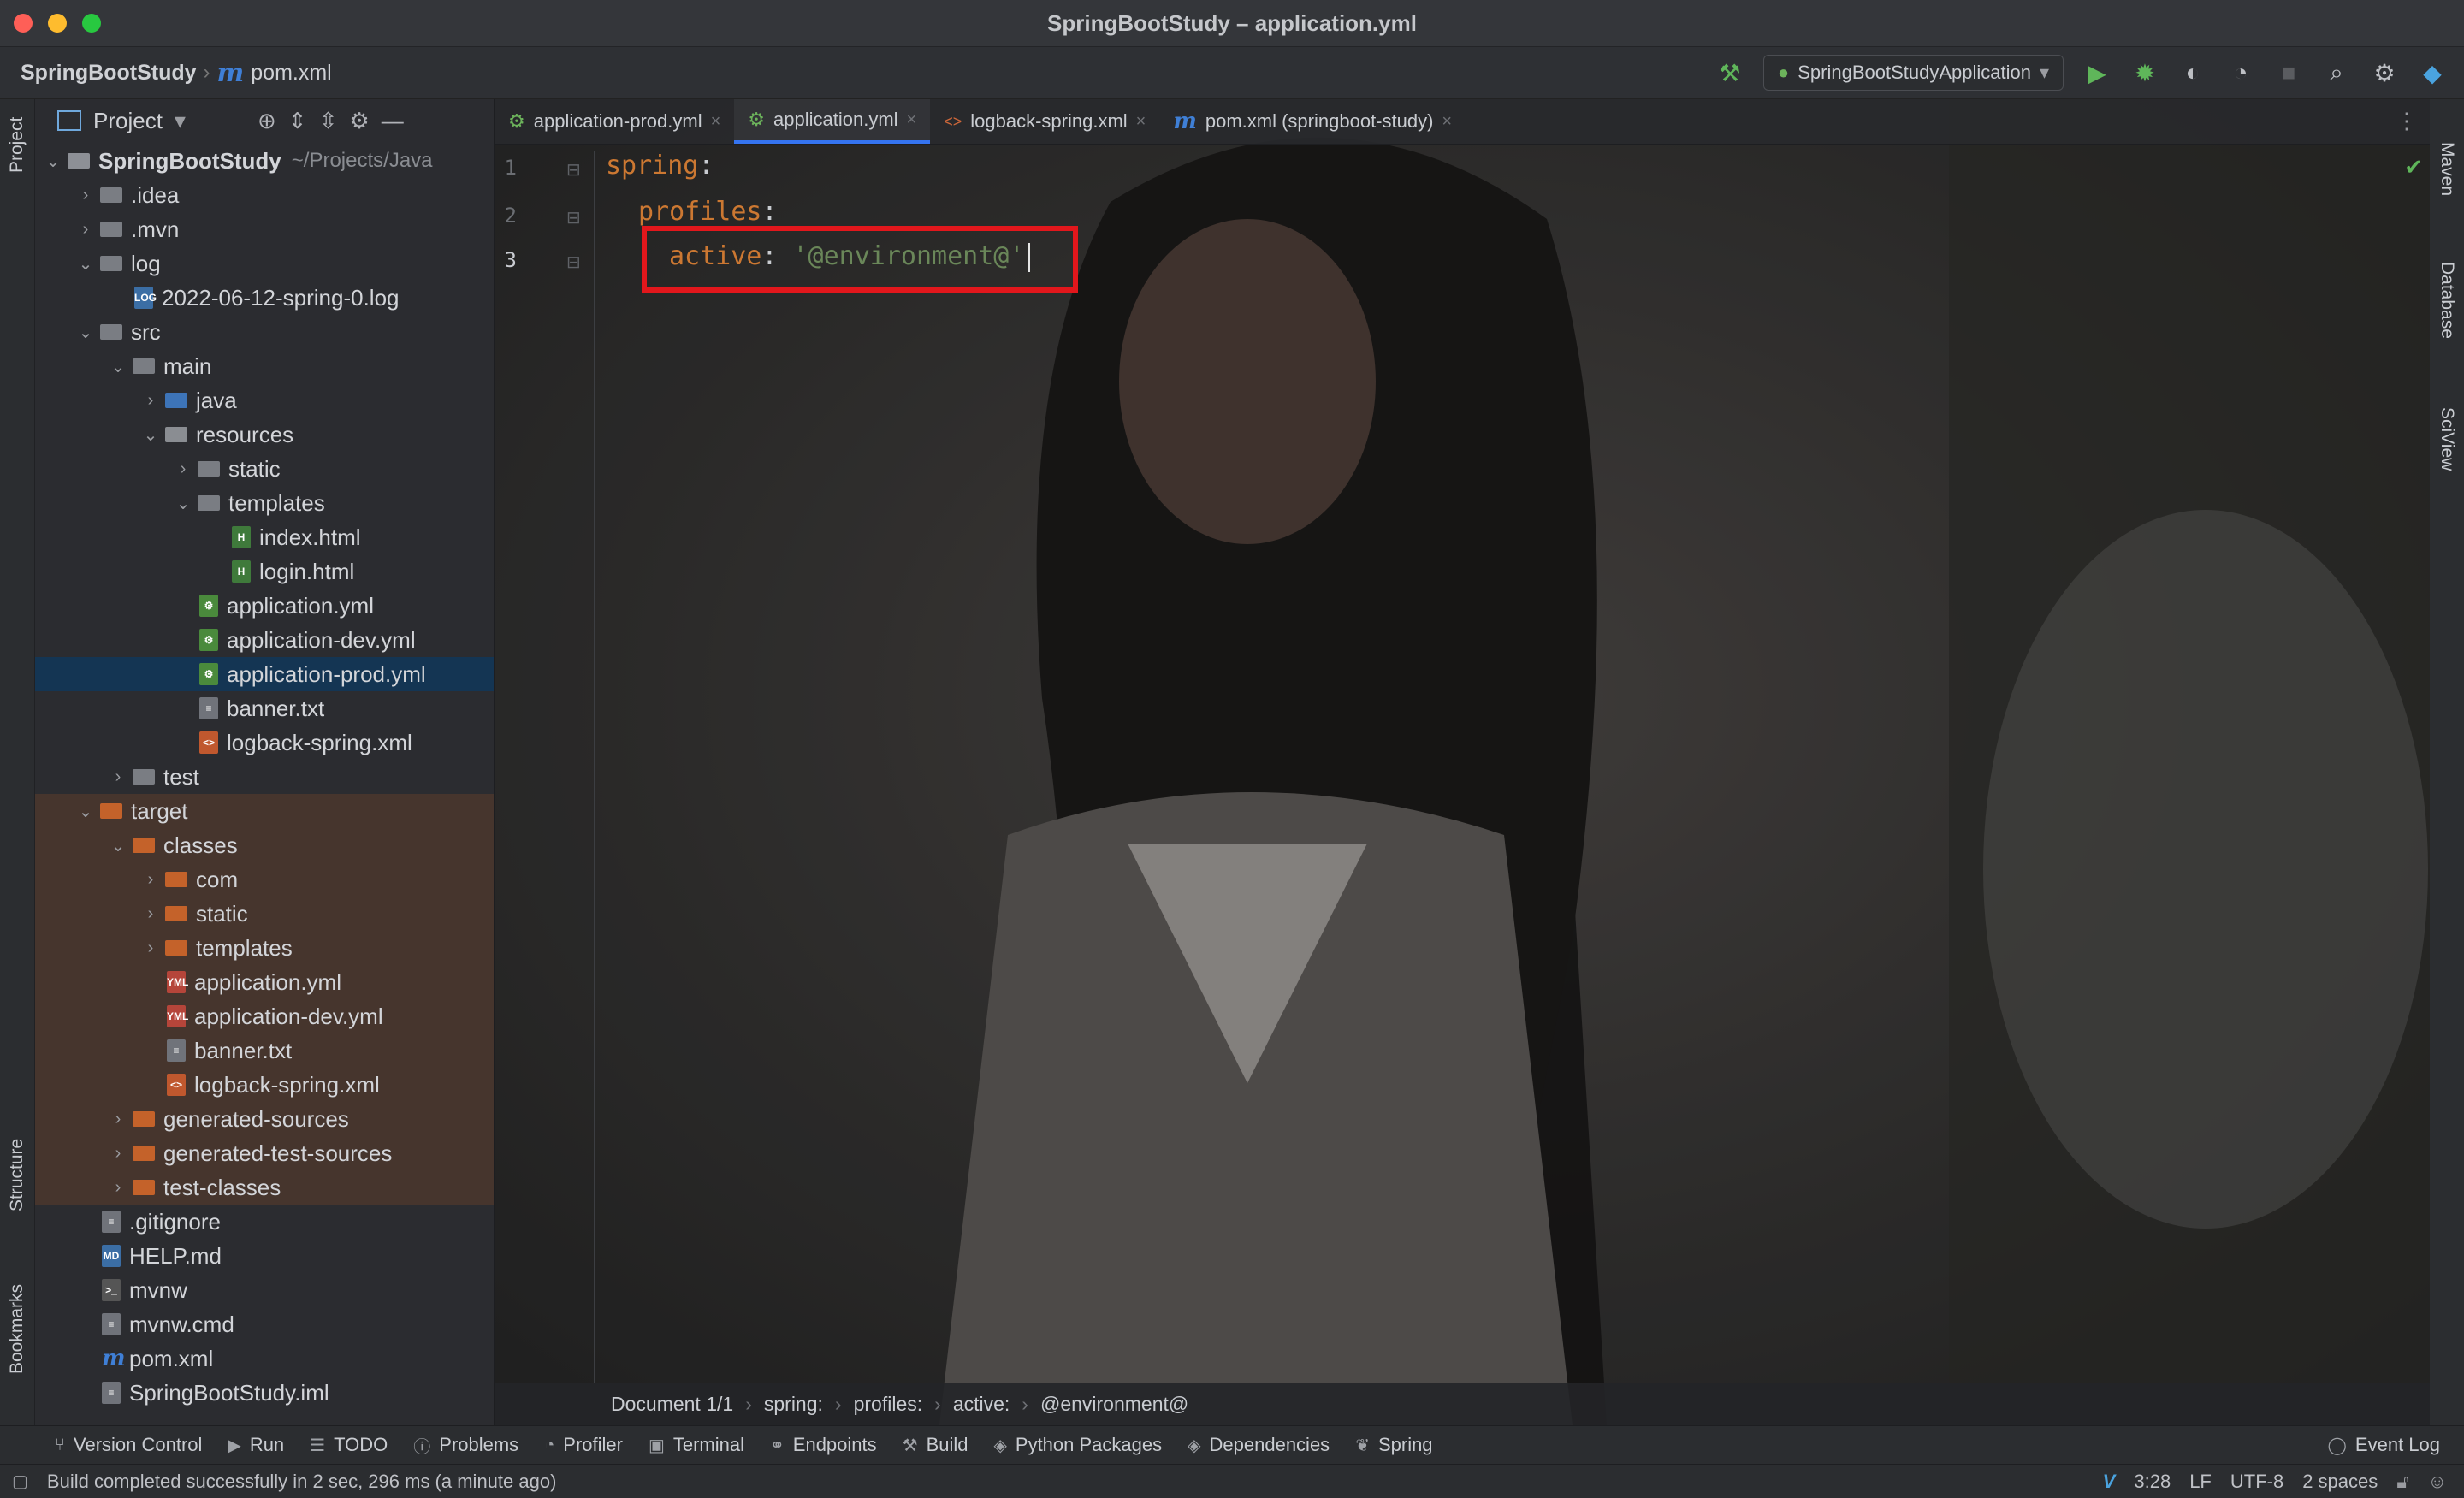  I want to click on tool-window-button: ▣ Terminal, so click(696, 1445).